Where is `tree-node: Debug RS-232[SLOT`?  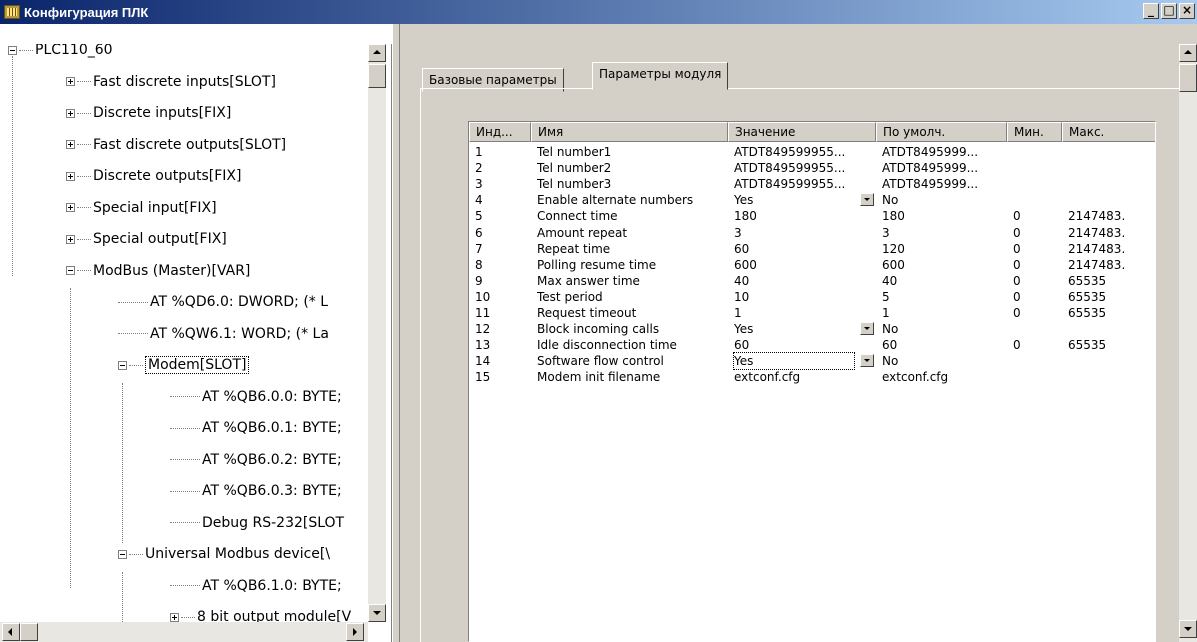
tree-node: Debug RS-232[SLOT is located at coordinates (257, 523).